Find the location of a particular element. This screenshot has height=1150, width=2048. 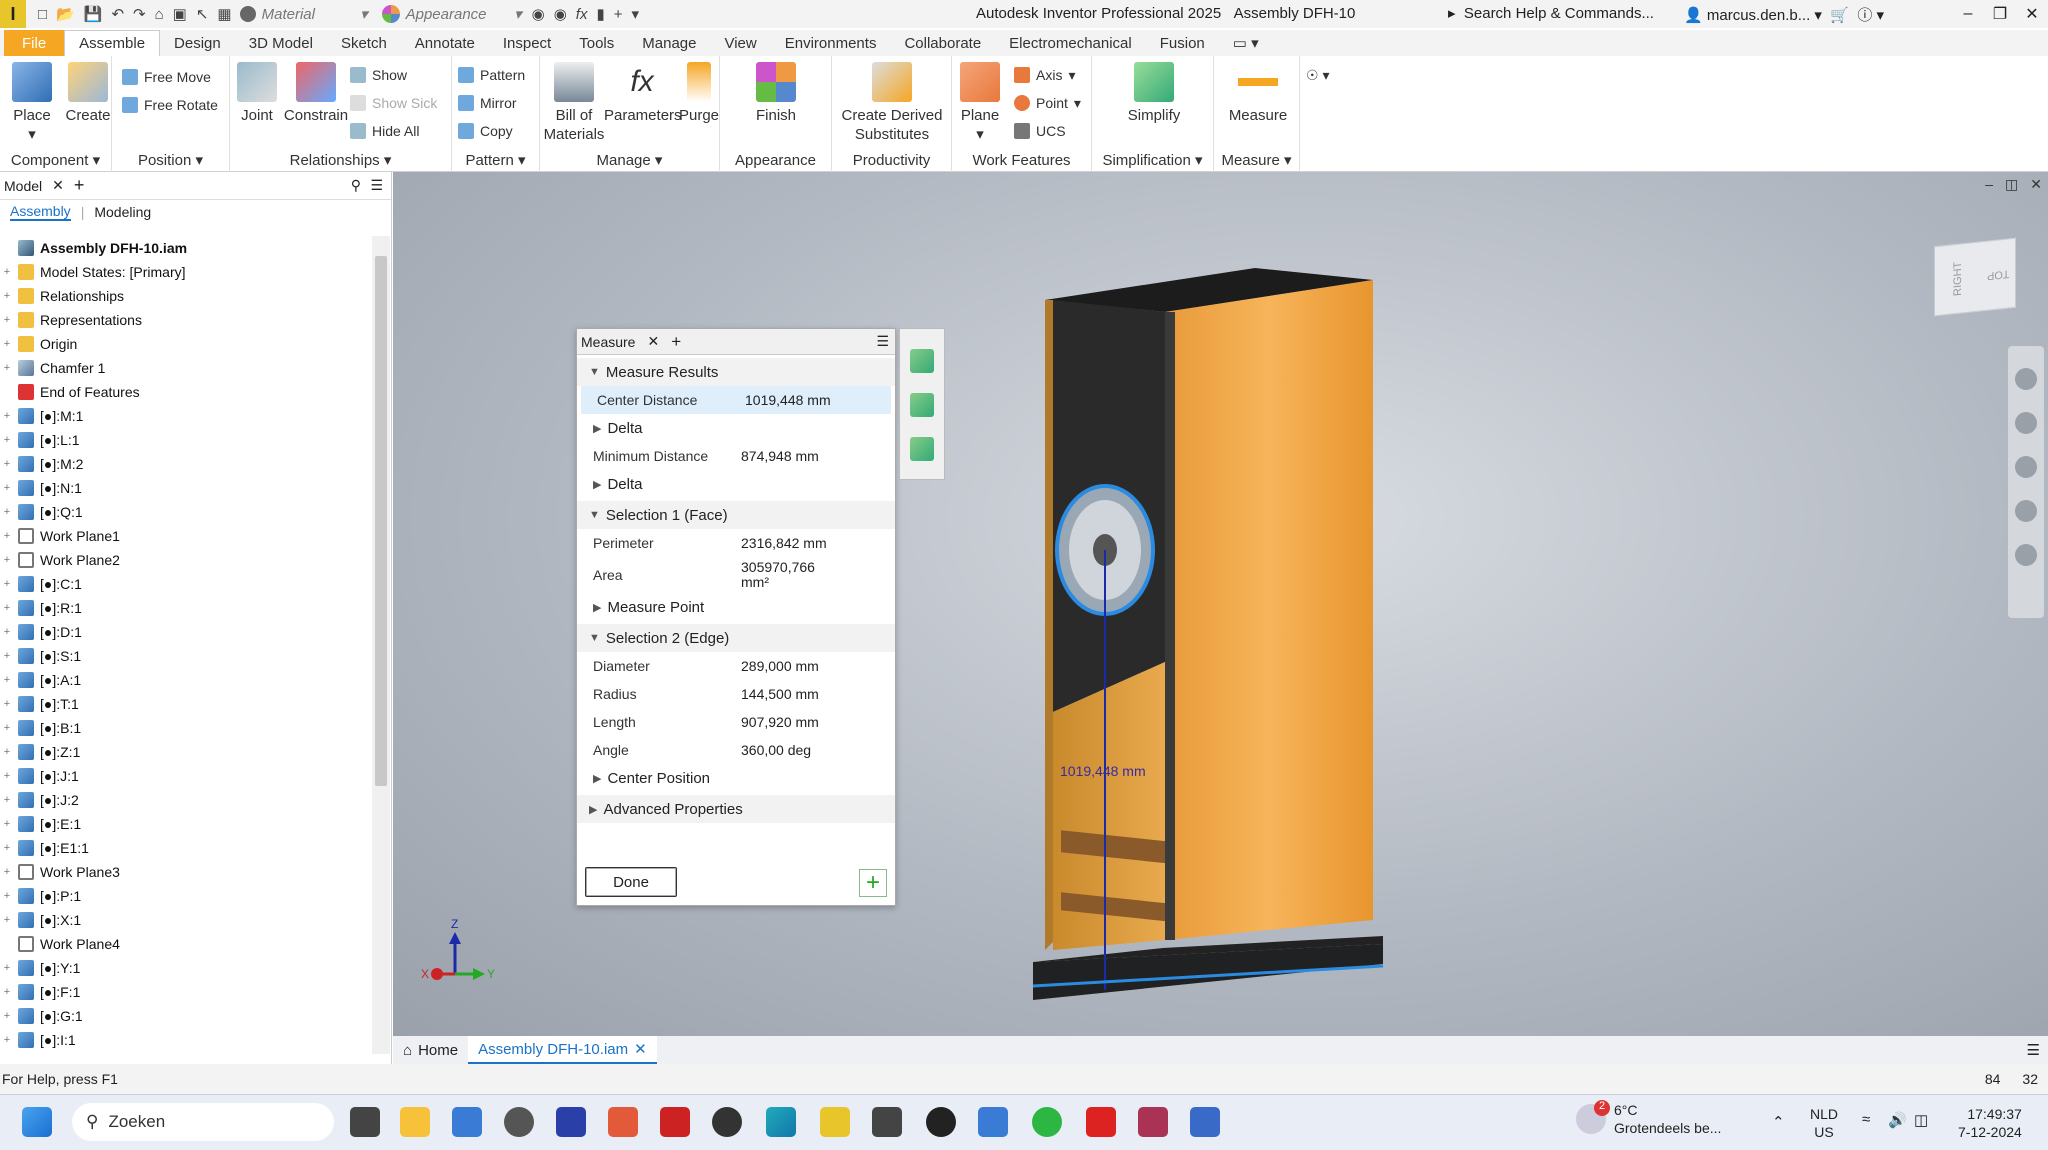

tab-inspect: Inspect is located at coordinates (527, 43).